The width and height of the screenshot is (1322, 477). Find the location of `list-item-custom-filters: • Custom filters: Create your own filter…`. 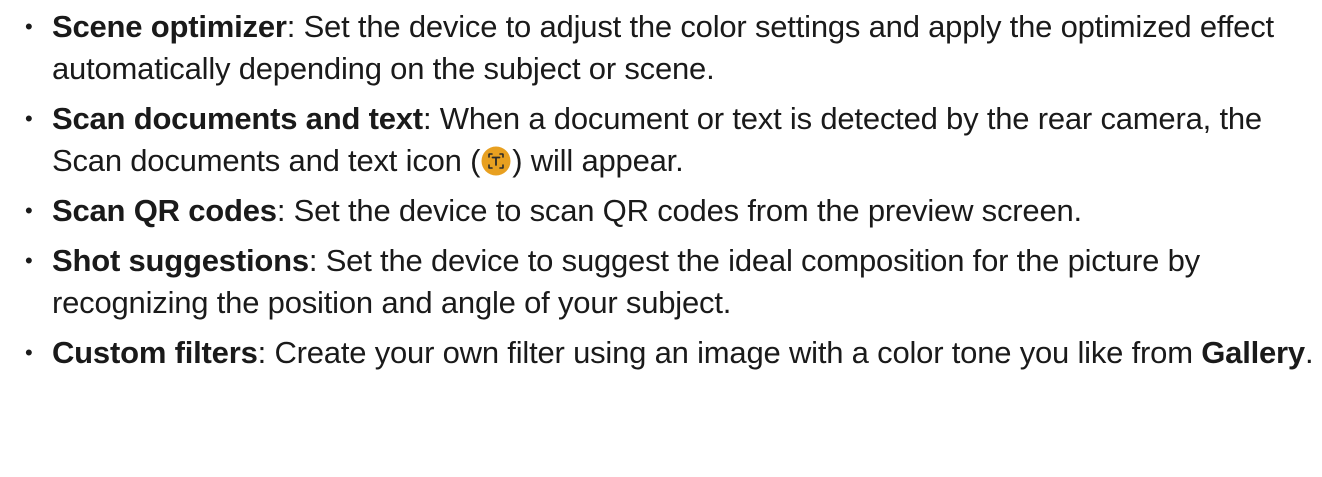

list-item-custom-filters: • Custom filters: Create your own filter… is located at coordinates (668, 353).